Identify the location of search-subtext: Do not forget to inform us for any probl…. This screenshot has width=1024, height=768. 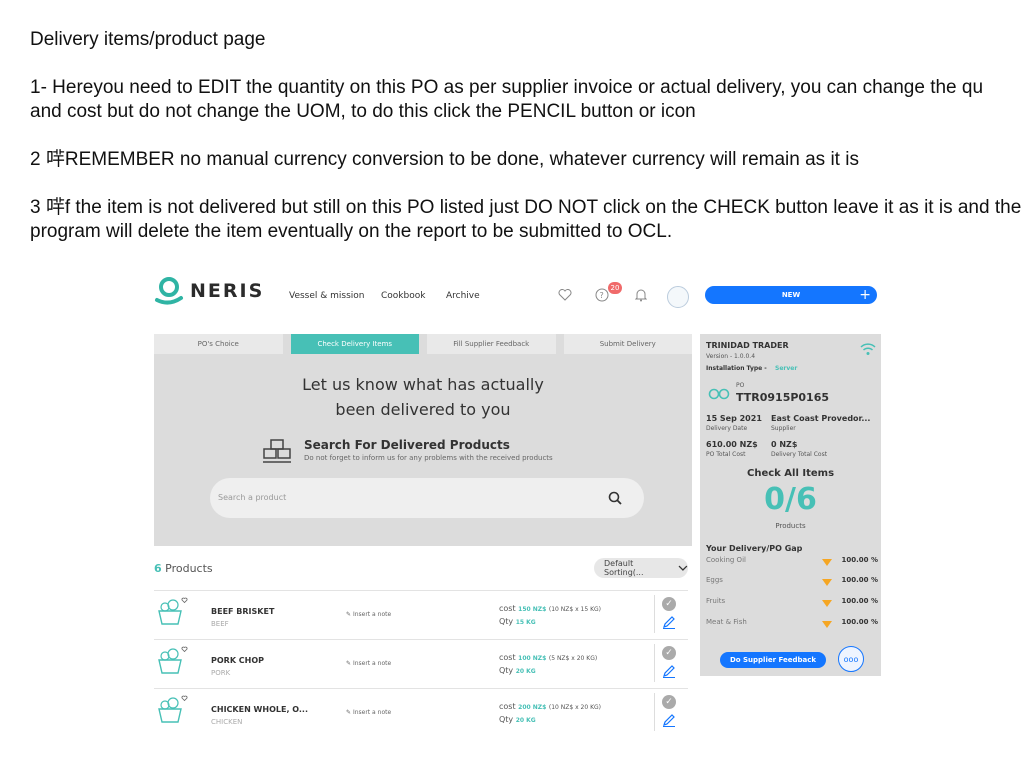
(428, 458).